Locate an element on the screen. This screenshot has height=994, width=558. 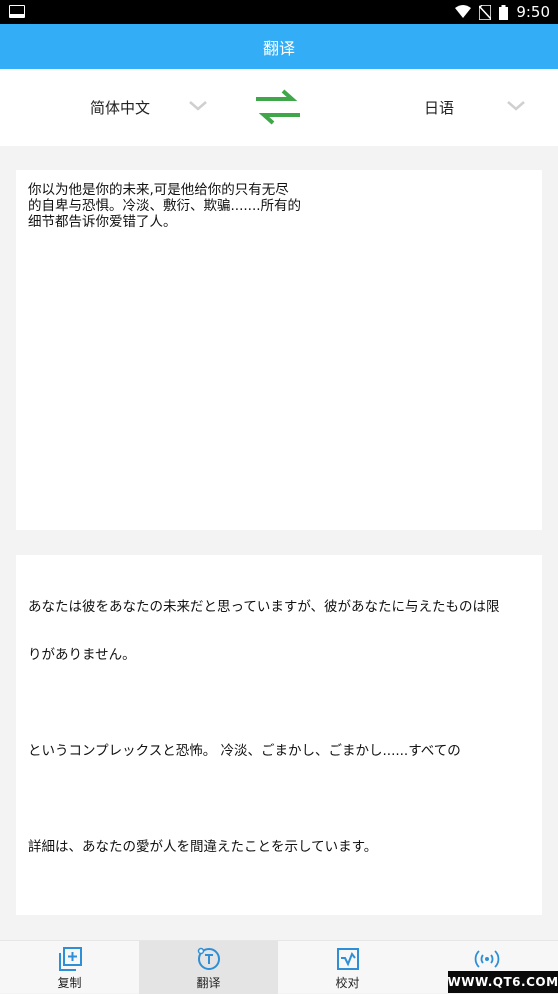
source-language-label: 简体中文 is located at coordinates (120, 108).